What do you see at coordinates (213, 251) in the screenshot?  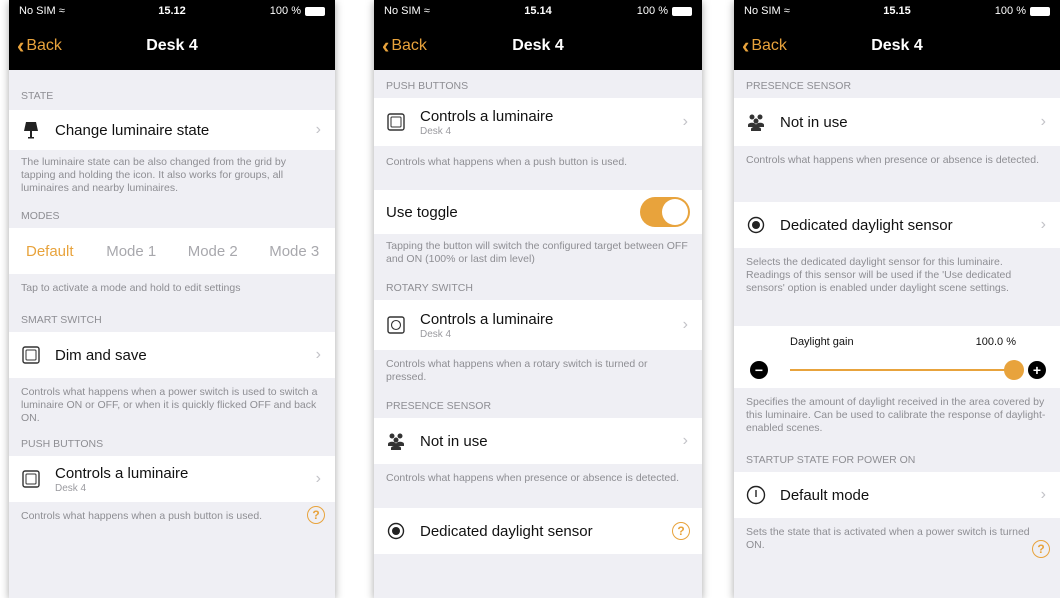 I see `mode-2: Mode 2` at bounding box center [213, 251].